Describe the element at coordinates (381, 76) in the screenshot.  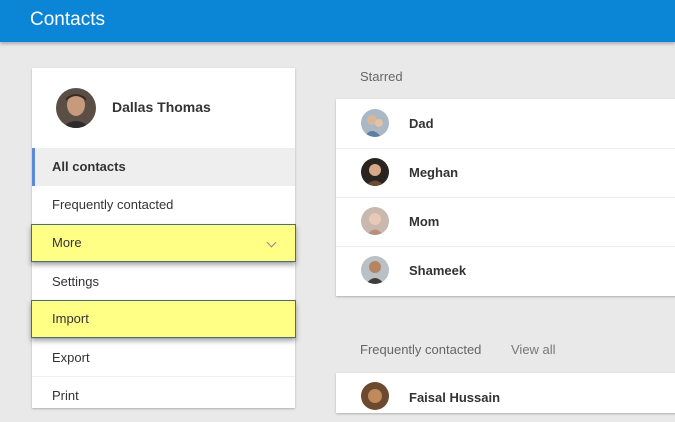
I see `starred-heading: Starred` at that location.